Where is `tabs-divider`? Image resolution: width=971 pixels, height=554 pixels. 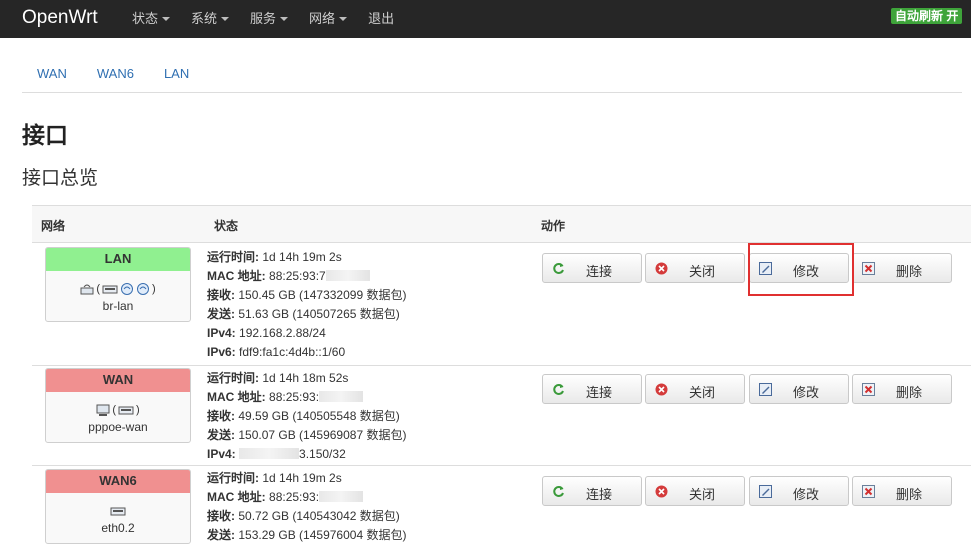 tabs-divider is located at coordinates (492, 92).